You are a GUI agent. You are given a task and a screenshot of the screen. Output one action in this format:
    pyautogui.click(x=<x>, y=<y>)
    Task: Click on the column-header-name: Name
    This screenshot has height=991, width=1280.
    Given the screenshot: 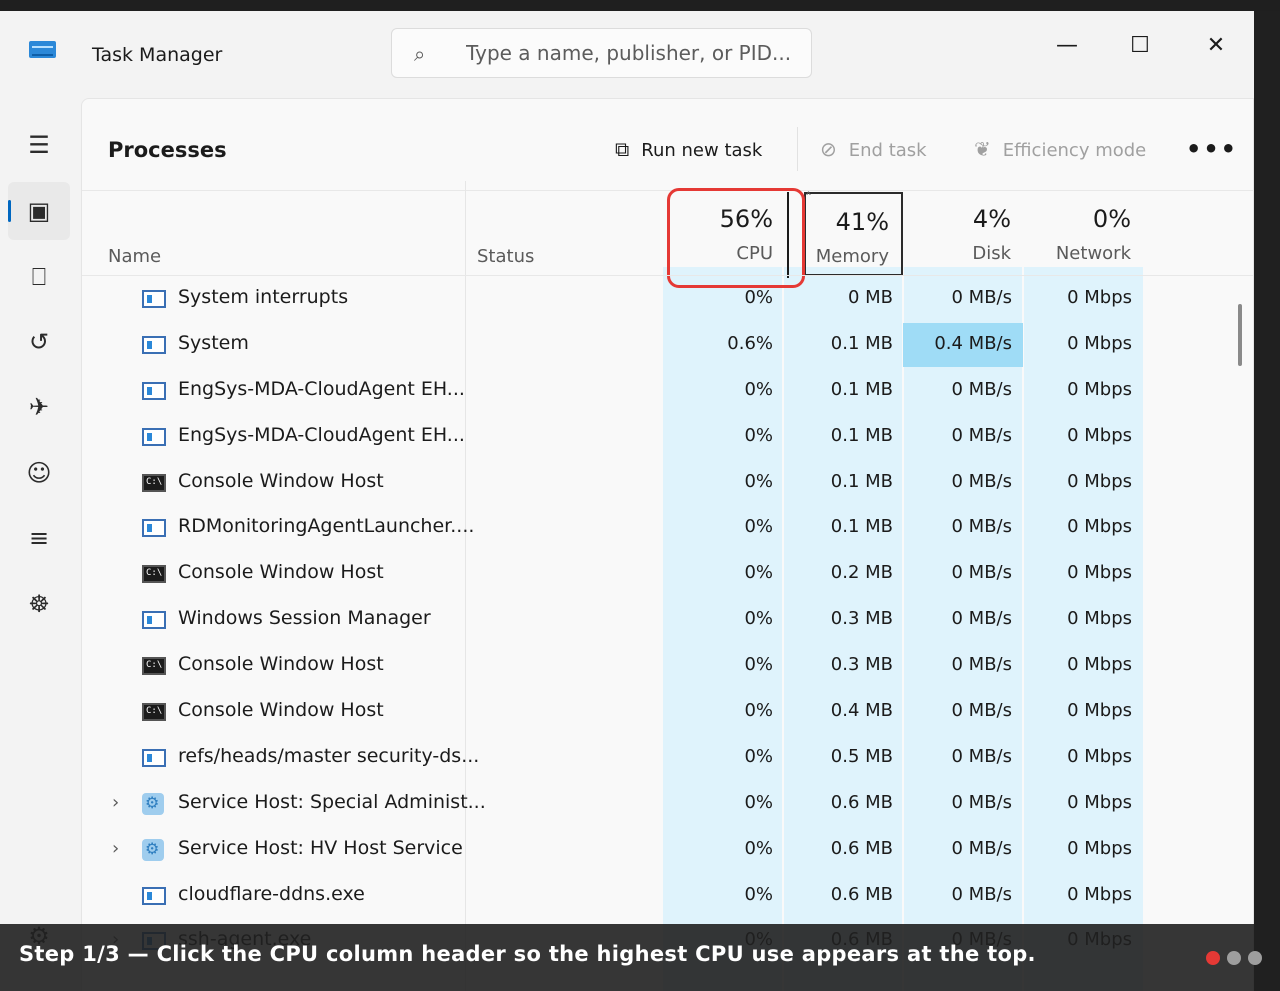 What is the action you would take?
    pyautogui.click(x=134, y=256)
    